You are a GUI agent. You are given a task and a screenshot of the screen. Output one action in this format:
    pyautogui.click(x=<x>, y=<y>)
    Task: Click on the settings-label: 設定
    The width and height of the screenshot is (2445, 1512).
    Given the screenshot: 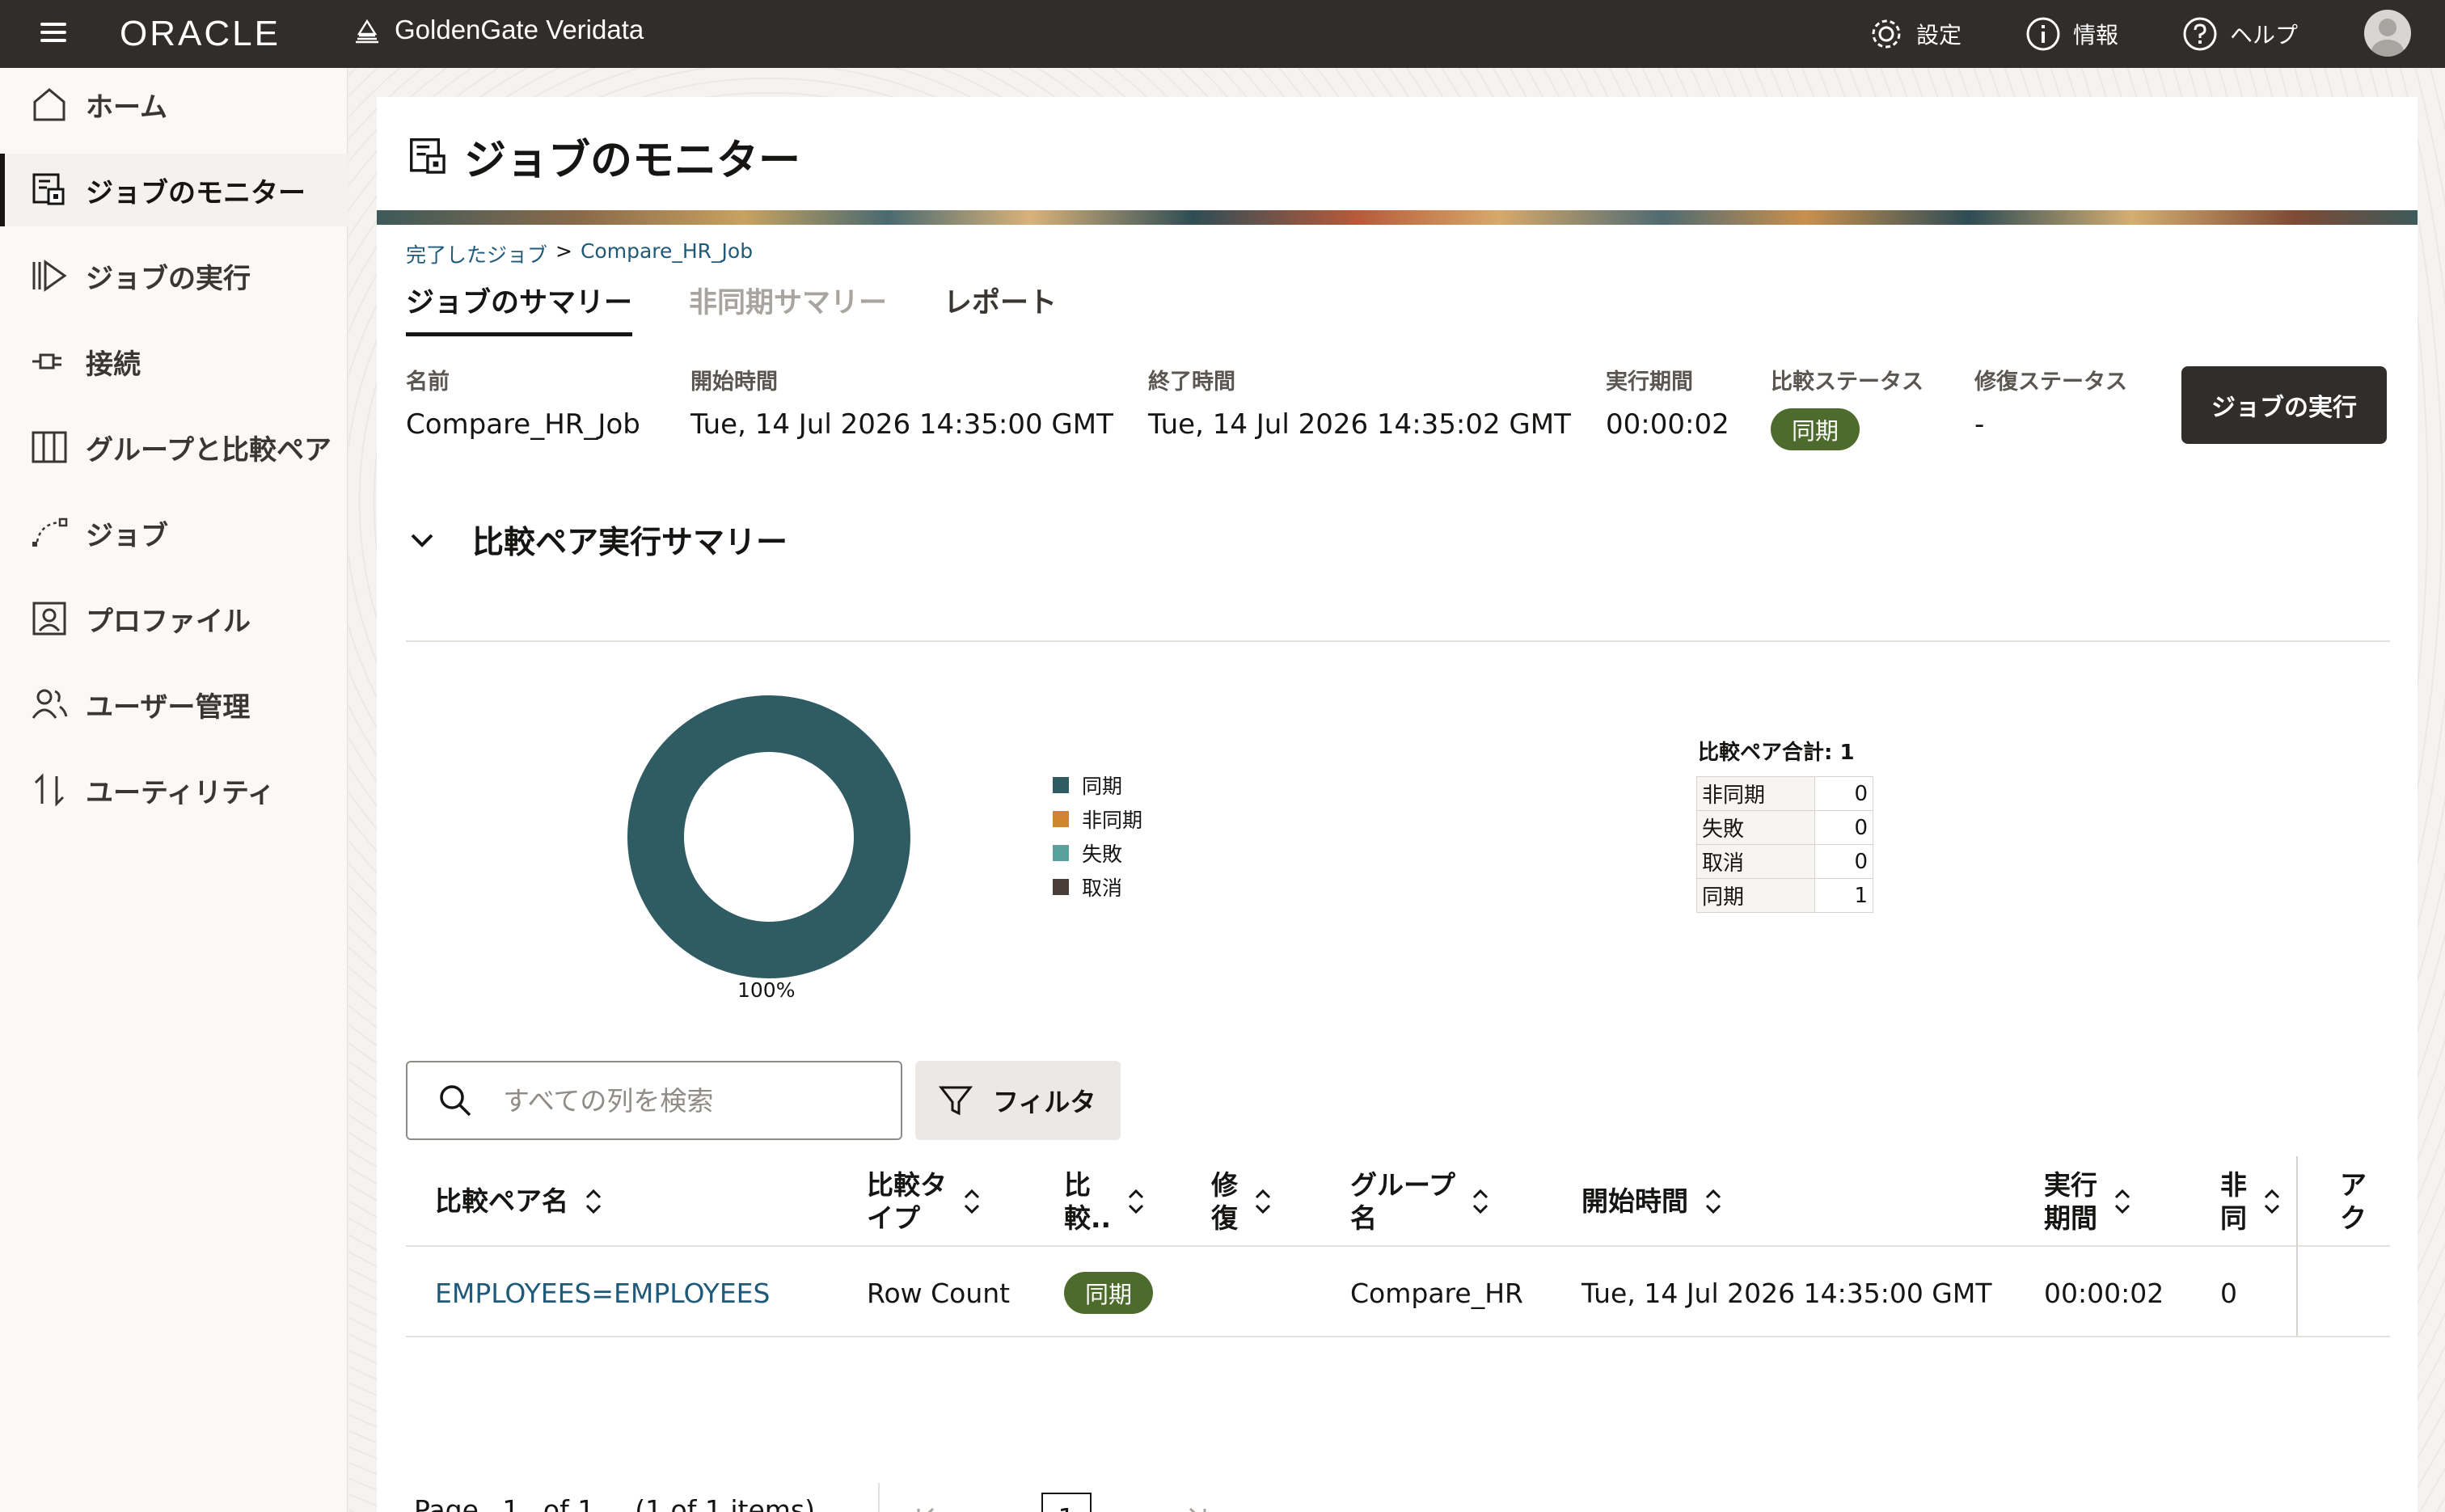 What is the action you would take?
    pyautogui.click(x=1939, y=35)
    